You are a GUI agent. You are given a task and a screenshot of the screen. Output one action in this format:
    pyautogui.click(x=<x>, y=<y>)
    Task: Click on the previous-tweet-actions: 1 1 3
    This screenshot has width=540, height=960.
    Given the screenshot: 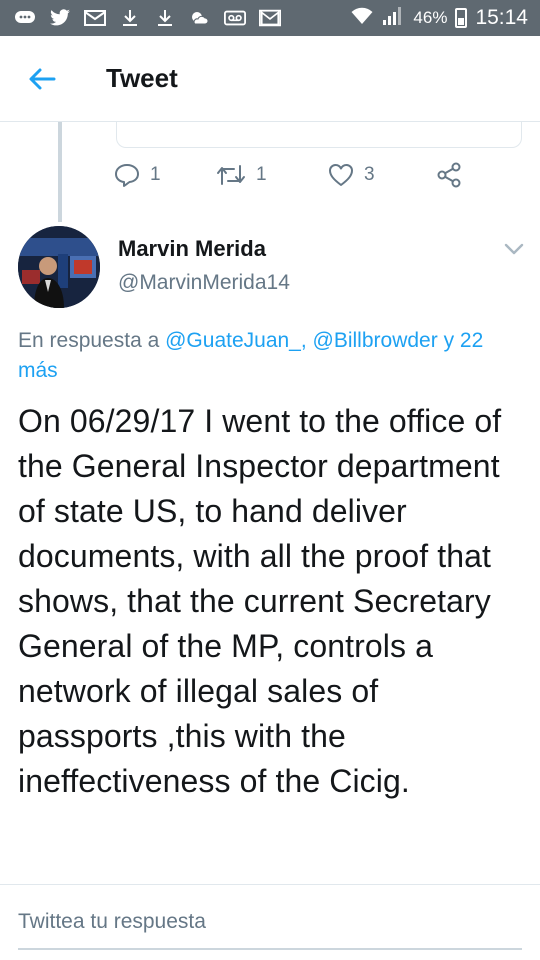 What is the action you would take?
    pyautogui.click(x=288, y=175)
    